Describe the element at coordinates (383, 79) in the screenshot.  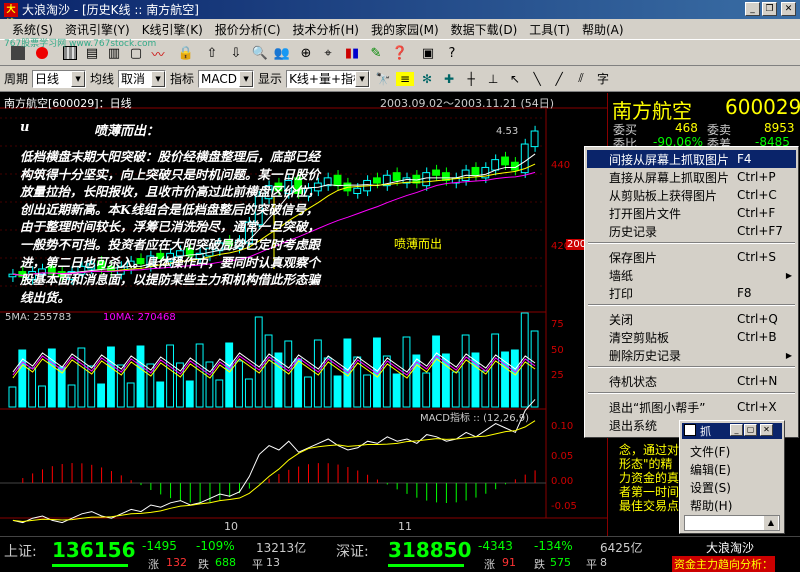
I see `binoculars-icon: 🔭` at that location.